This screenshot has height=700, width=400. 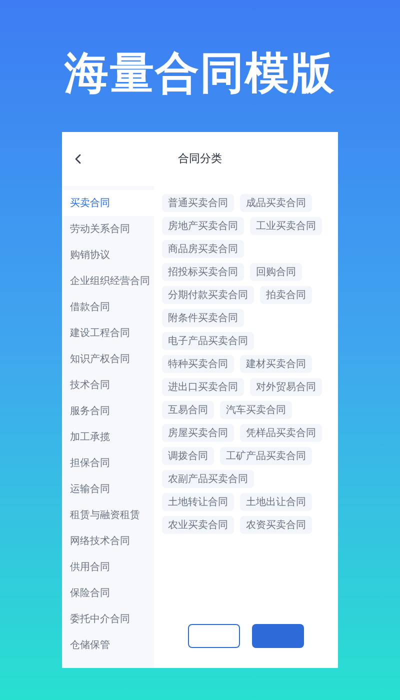 I want to click on category-tag: 房屋买卖合同, so click(x=198, y=433).